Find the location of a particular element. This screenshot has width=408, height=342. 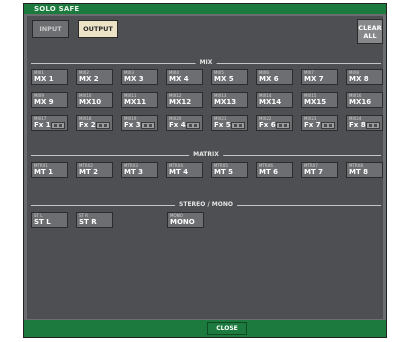

channel-name-label: Fx 1 is located at coordinates (42, 125).